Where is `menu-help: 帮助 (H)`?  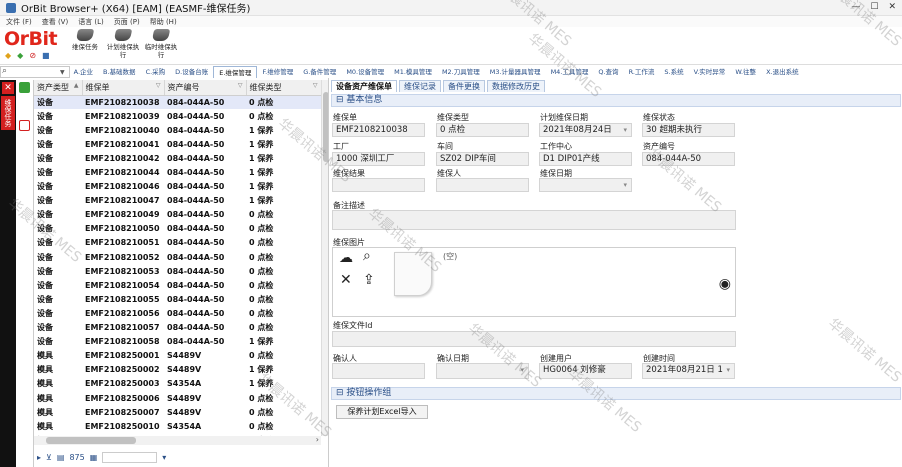
menu-help: 帮助 (H) is located at coordinates (163, 22).